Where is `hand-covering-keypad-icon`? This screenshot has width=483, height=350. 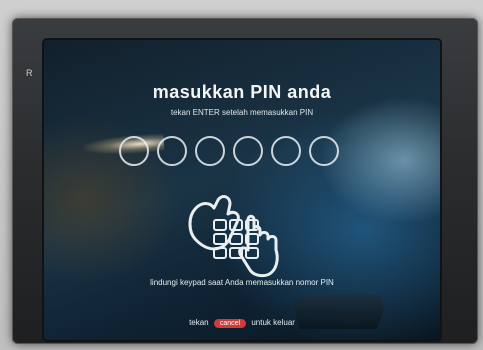 hand-covering-keypad-icon is located at coordinates (234, 230).